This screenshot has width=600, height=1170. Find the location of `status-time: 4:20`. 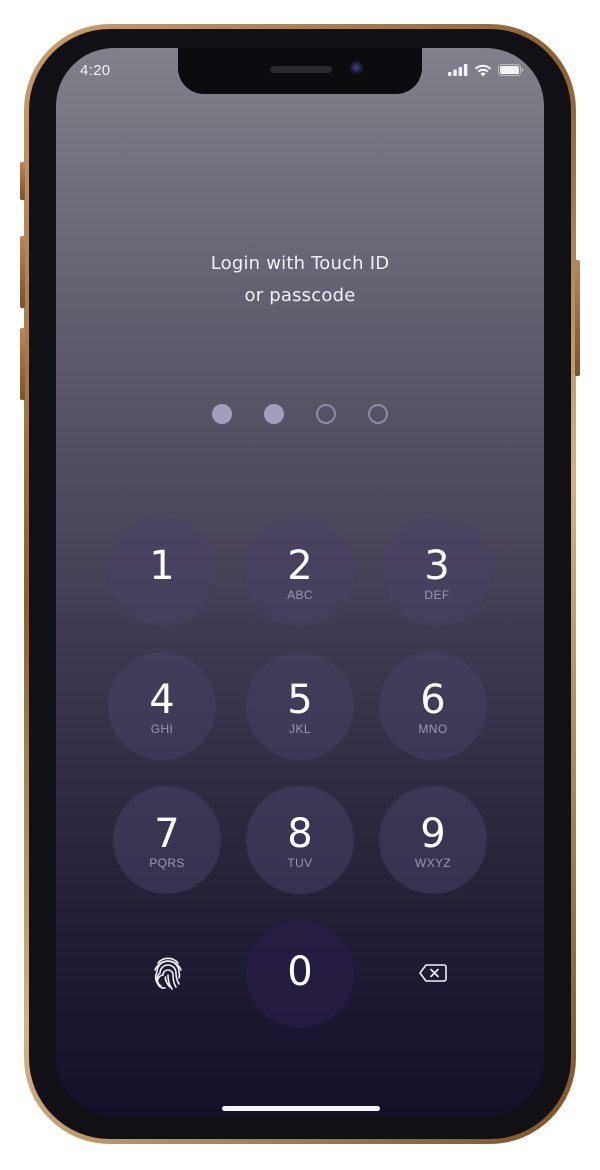

status-time: 4:20 is located at coordinates (95, 70).